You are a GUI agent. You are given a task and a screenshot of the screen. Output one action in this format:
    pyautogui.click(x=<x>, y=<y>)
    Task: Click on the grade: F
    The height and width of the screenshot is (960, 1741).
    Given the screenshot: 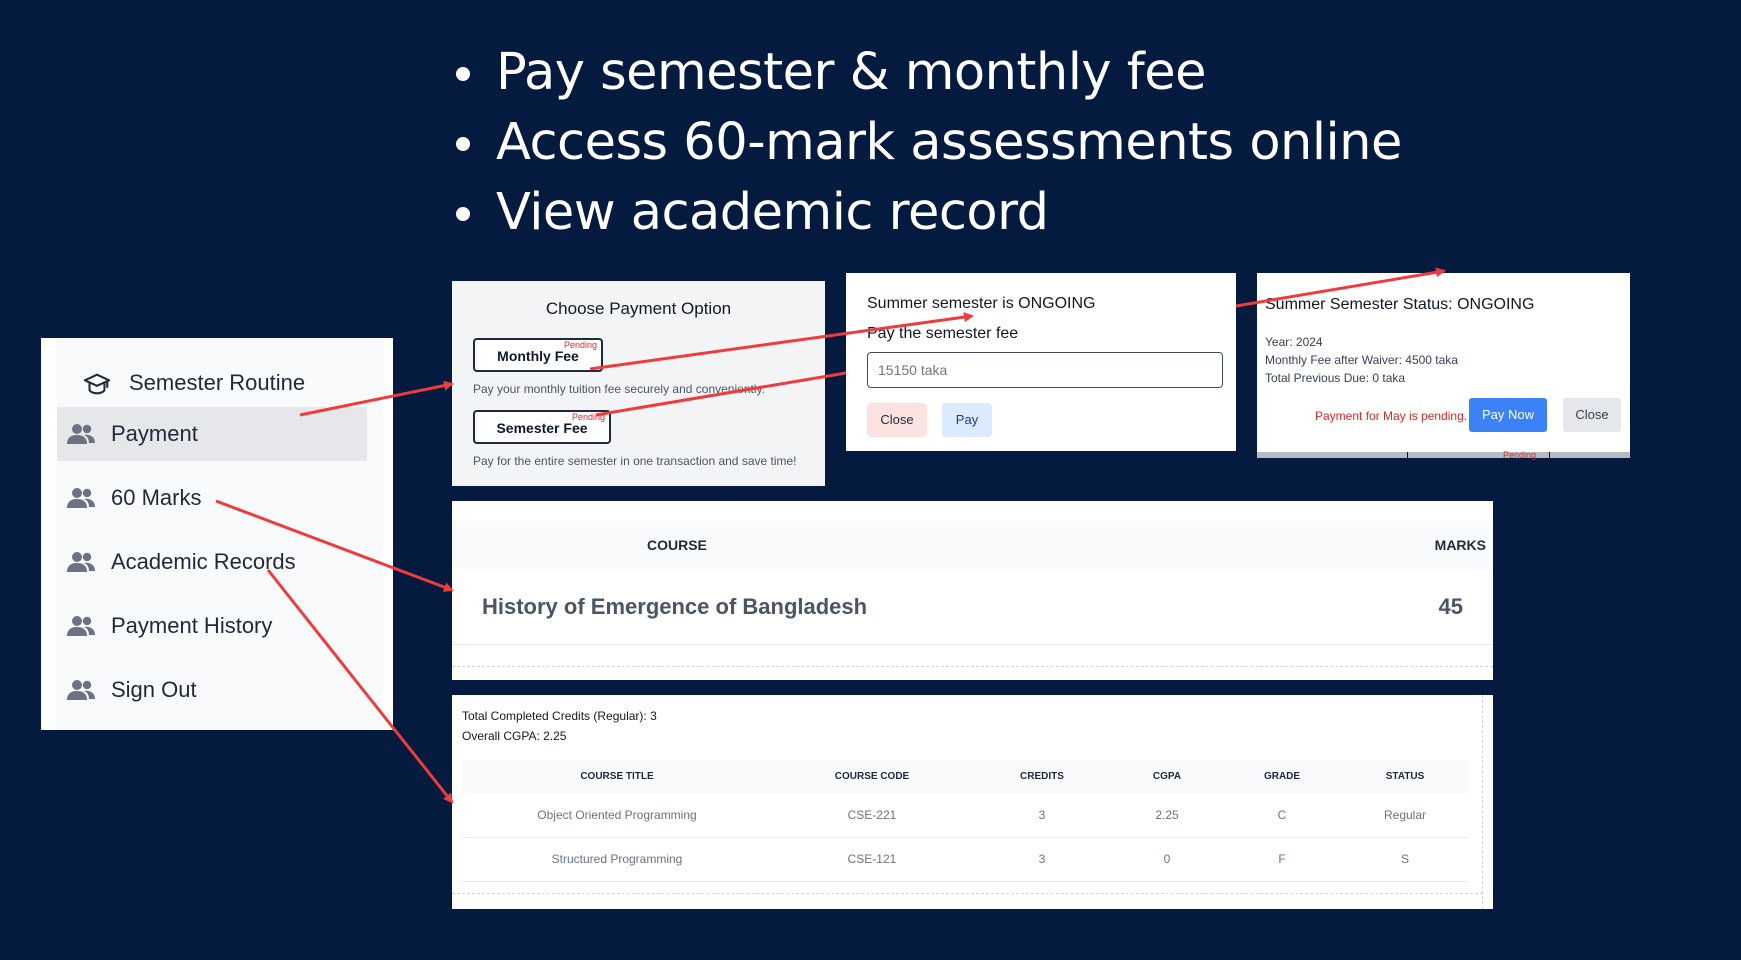 What is the action you would take?
    pyautogui.click(x=1282, y=859)
    